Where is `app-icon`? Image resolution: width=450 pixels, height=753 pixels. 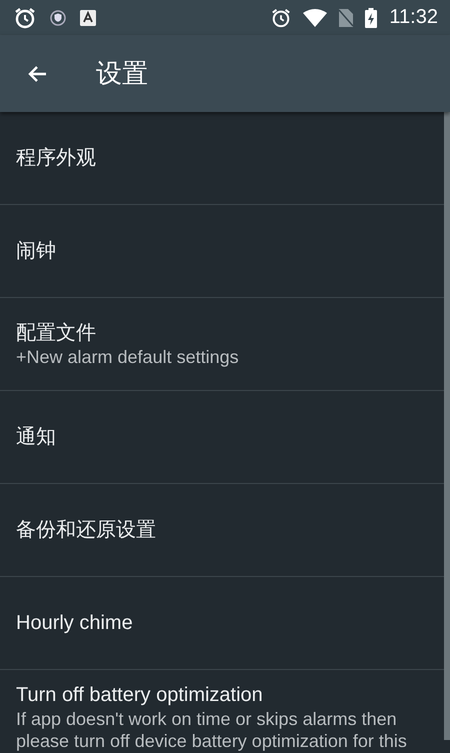
app-icon is located at coordinates (88, 18).